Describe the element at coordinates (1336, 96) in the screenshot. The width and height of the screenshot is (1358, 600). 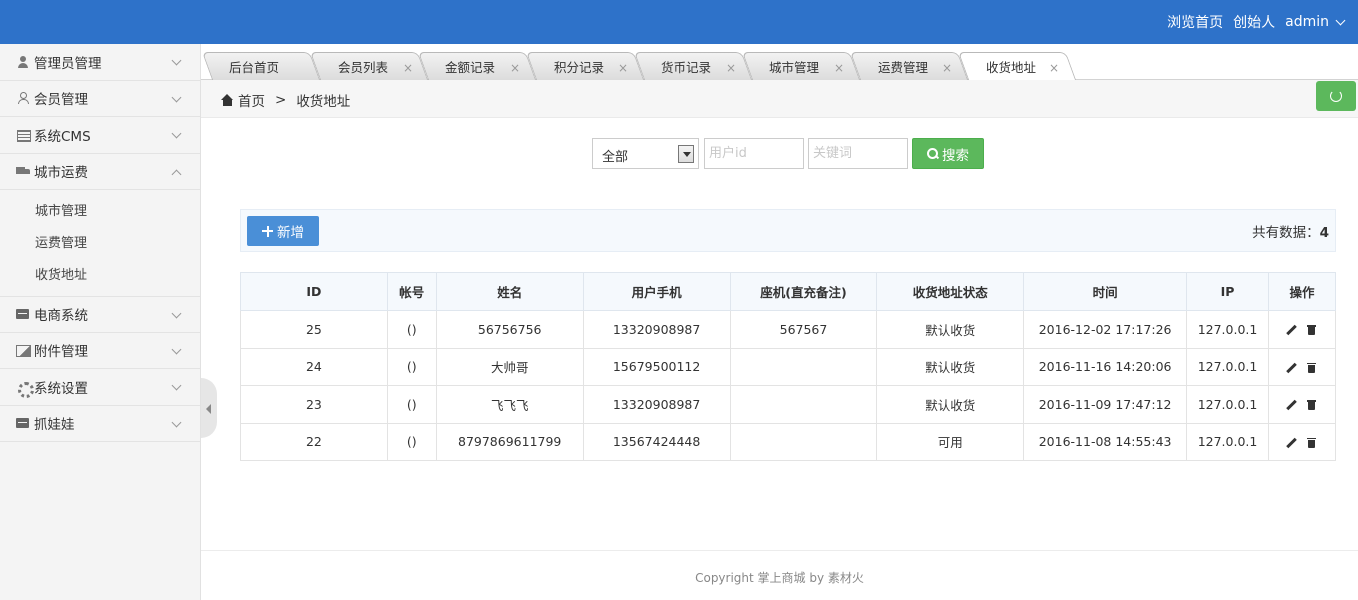
I see `refresh-button` at that location.